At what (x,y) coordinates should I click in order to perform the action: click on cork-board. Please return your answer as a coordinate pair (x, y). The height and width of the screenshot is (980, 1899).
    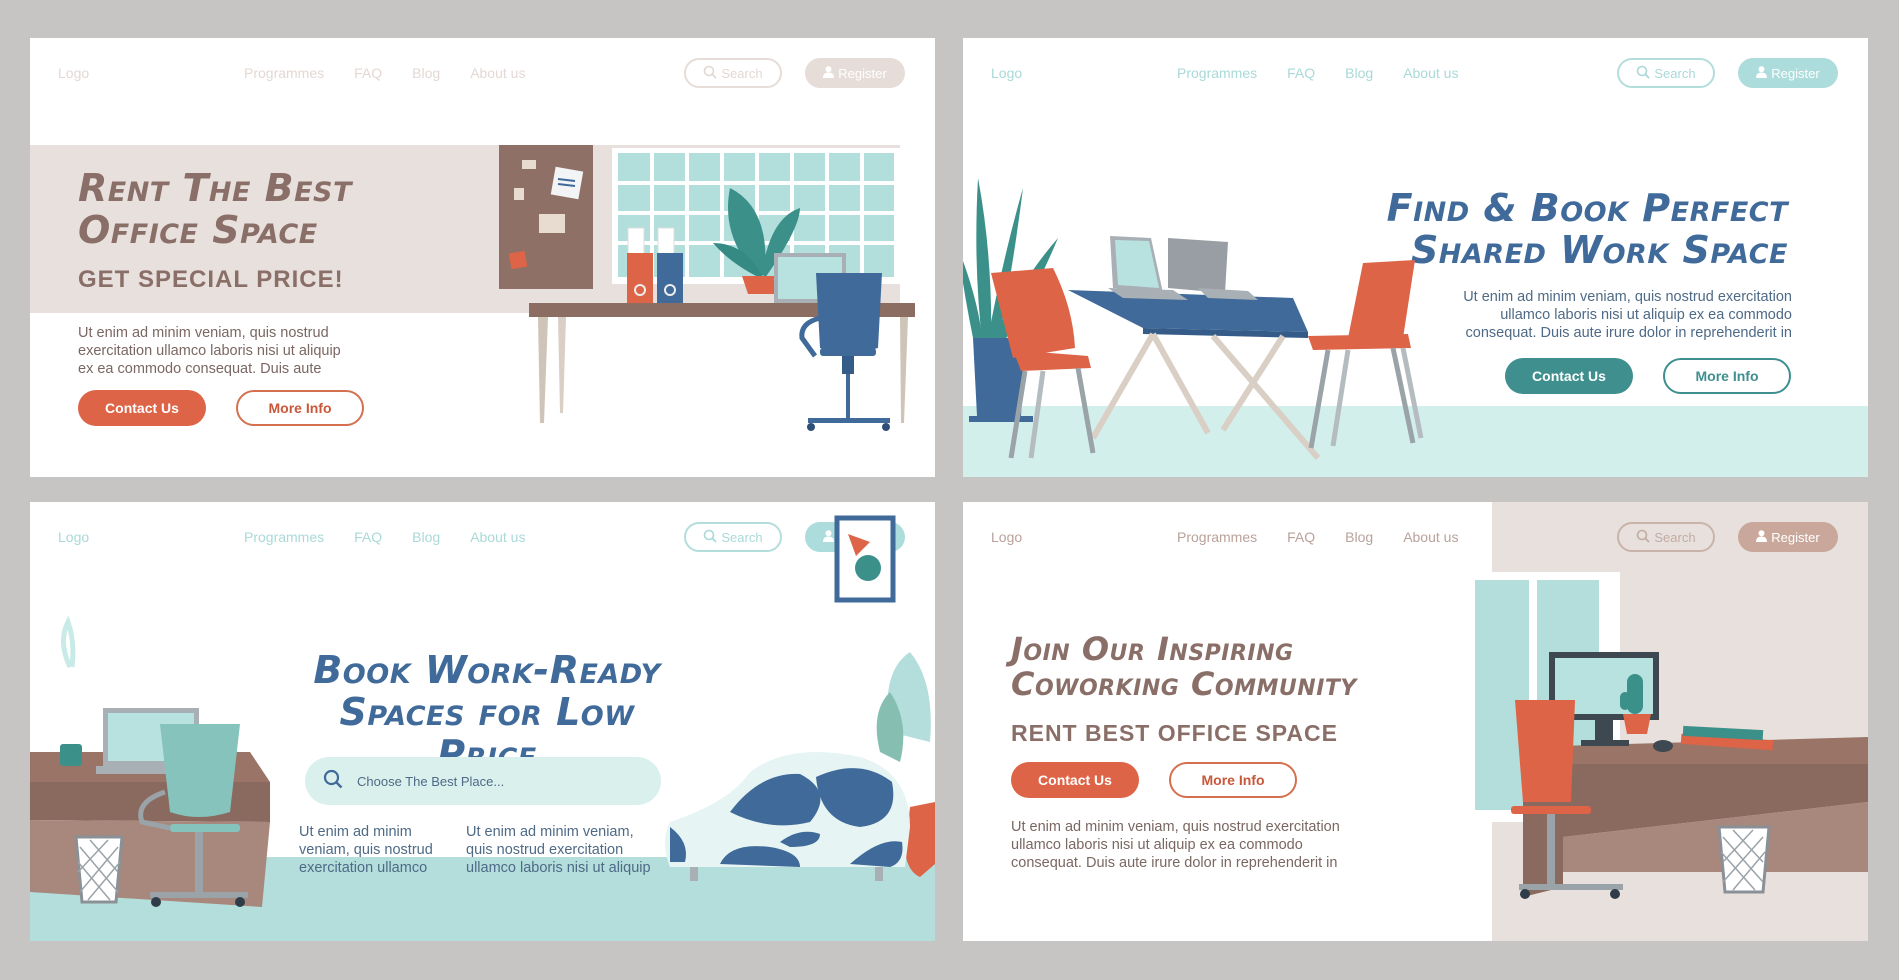
    Looking at the image, I should click on (546, 217).